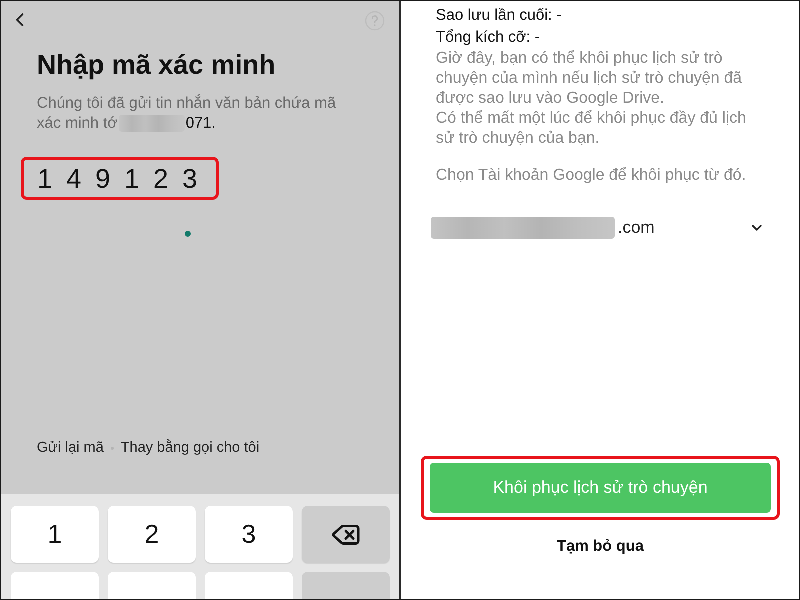  What do you see at coordinates (489, 38) in the screenshot?
I see `total-size-text: Tổng kích cỡ: -` at bounding box center [489, 38].